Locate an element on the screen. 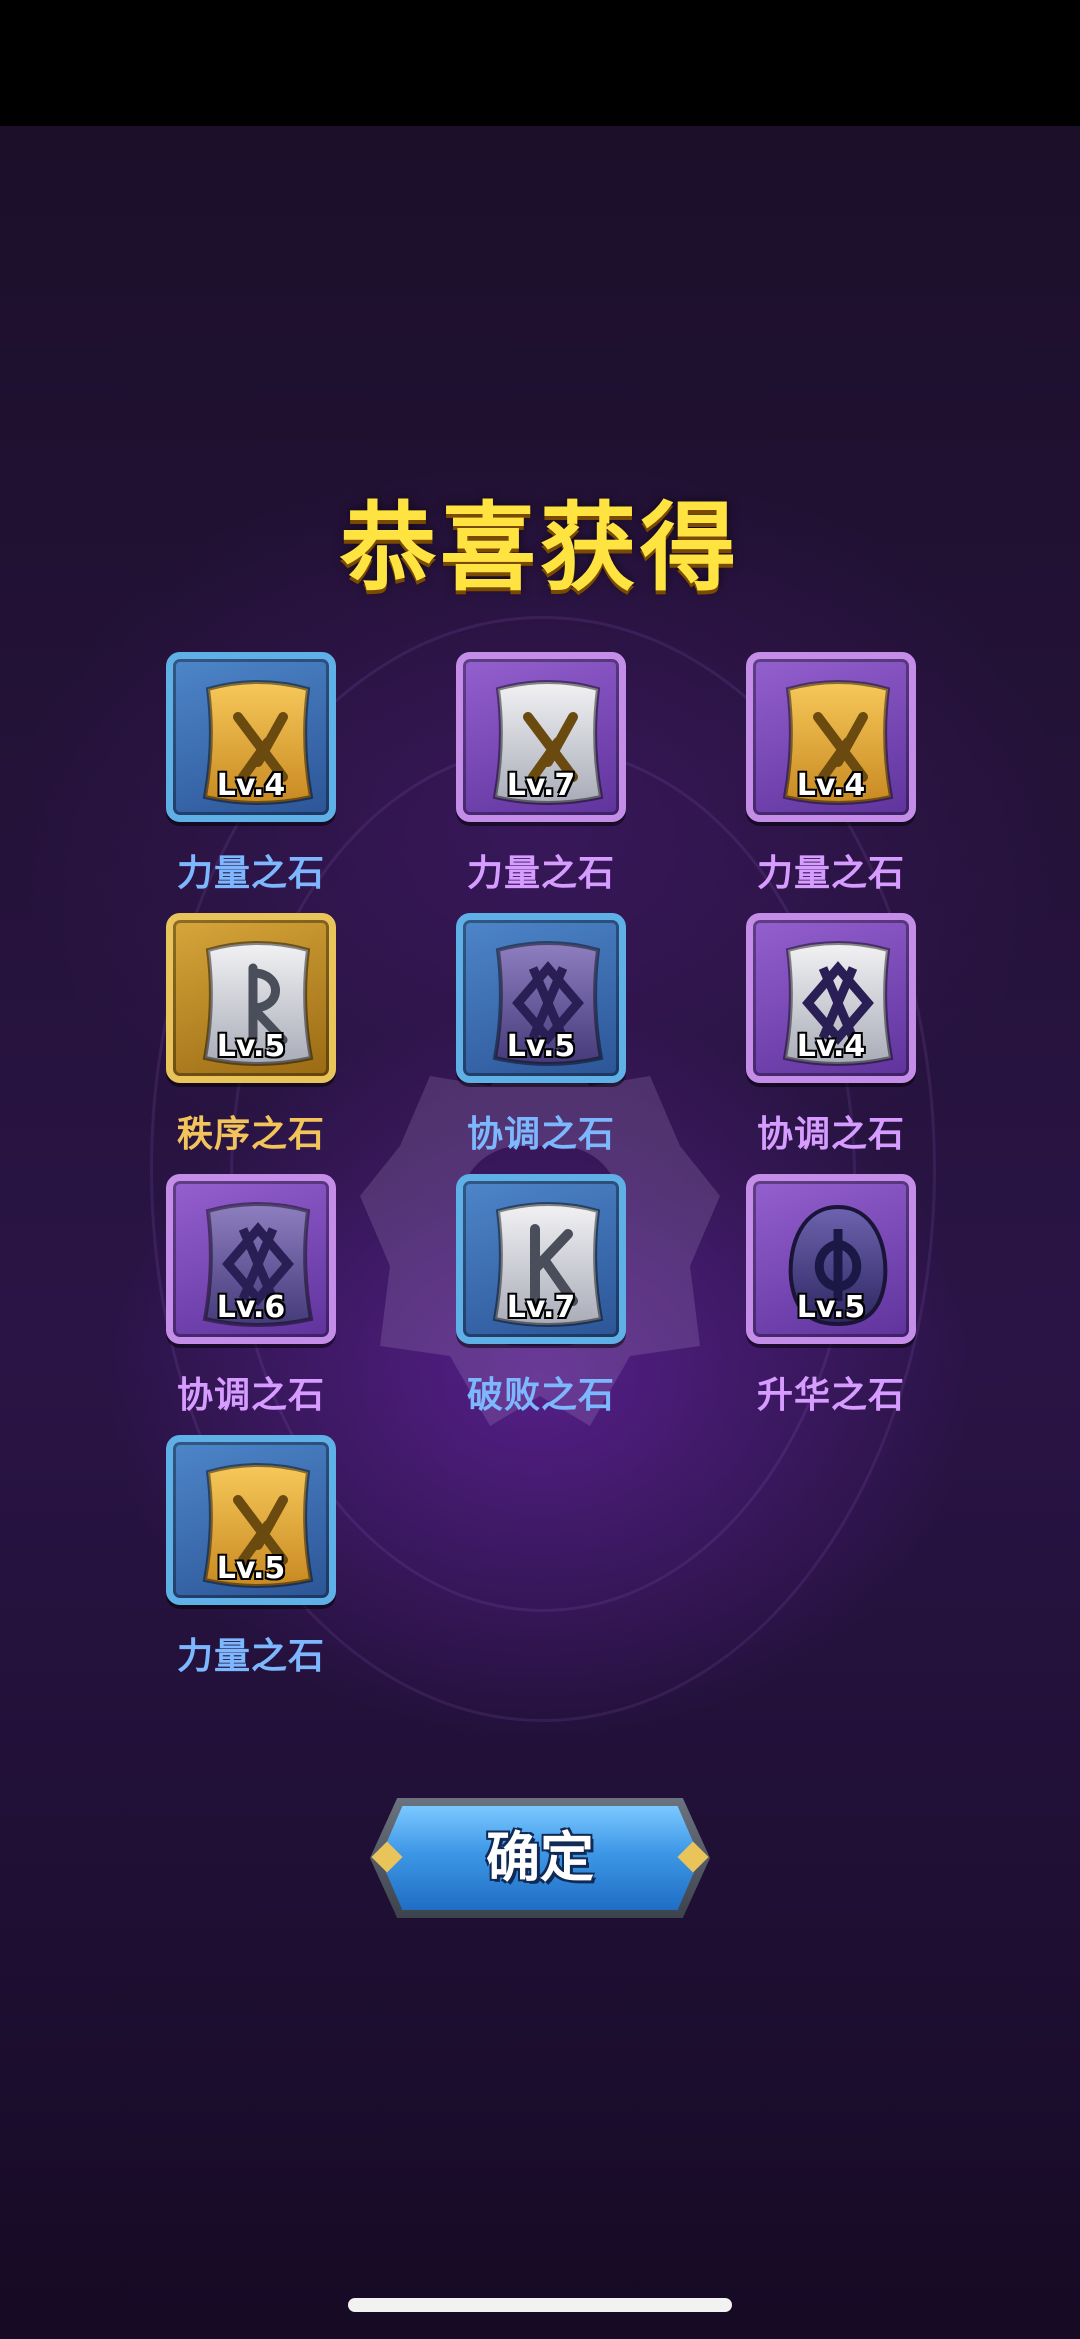 The height and width of the screenshot is (2339, 1080). reward-name: 破败之石 is located at coordinates (540, 1395).